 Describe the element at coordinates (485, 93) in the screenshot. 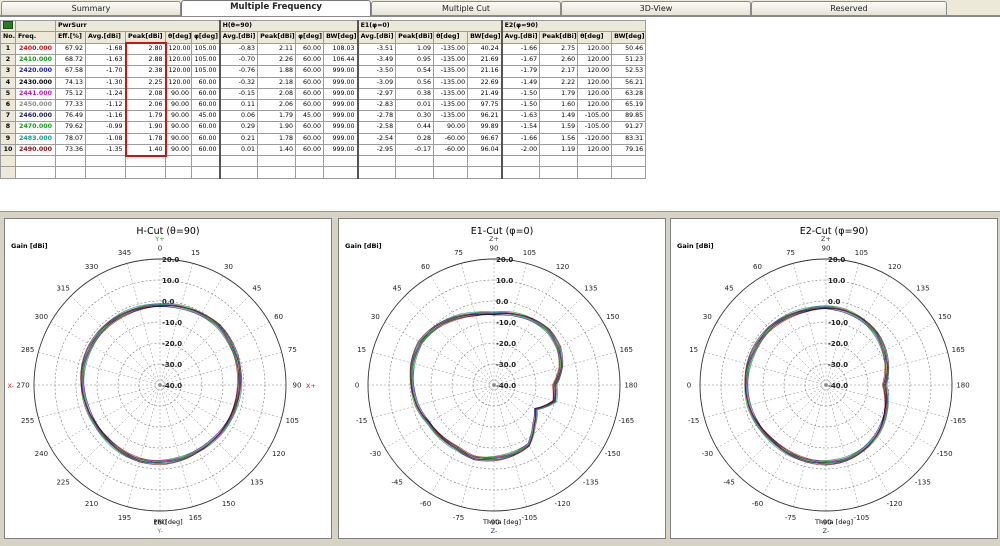

I see `table-cell: 21.49` at that location.